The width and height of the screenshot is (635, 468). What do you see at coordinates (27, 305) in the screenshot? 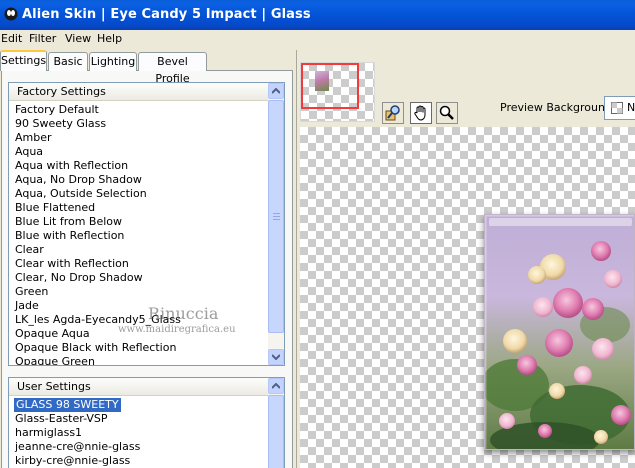
I see `list-item-label: Jade` at bounding box center [27, 305].